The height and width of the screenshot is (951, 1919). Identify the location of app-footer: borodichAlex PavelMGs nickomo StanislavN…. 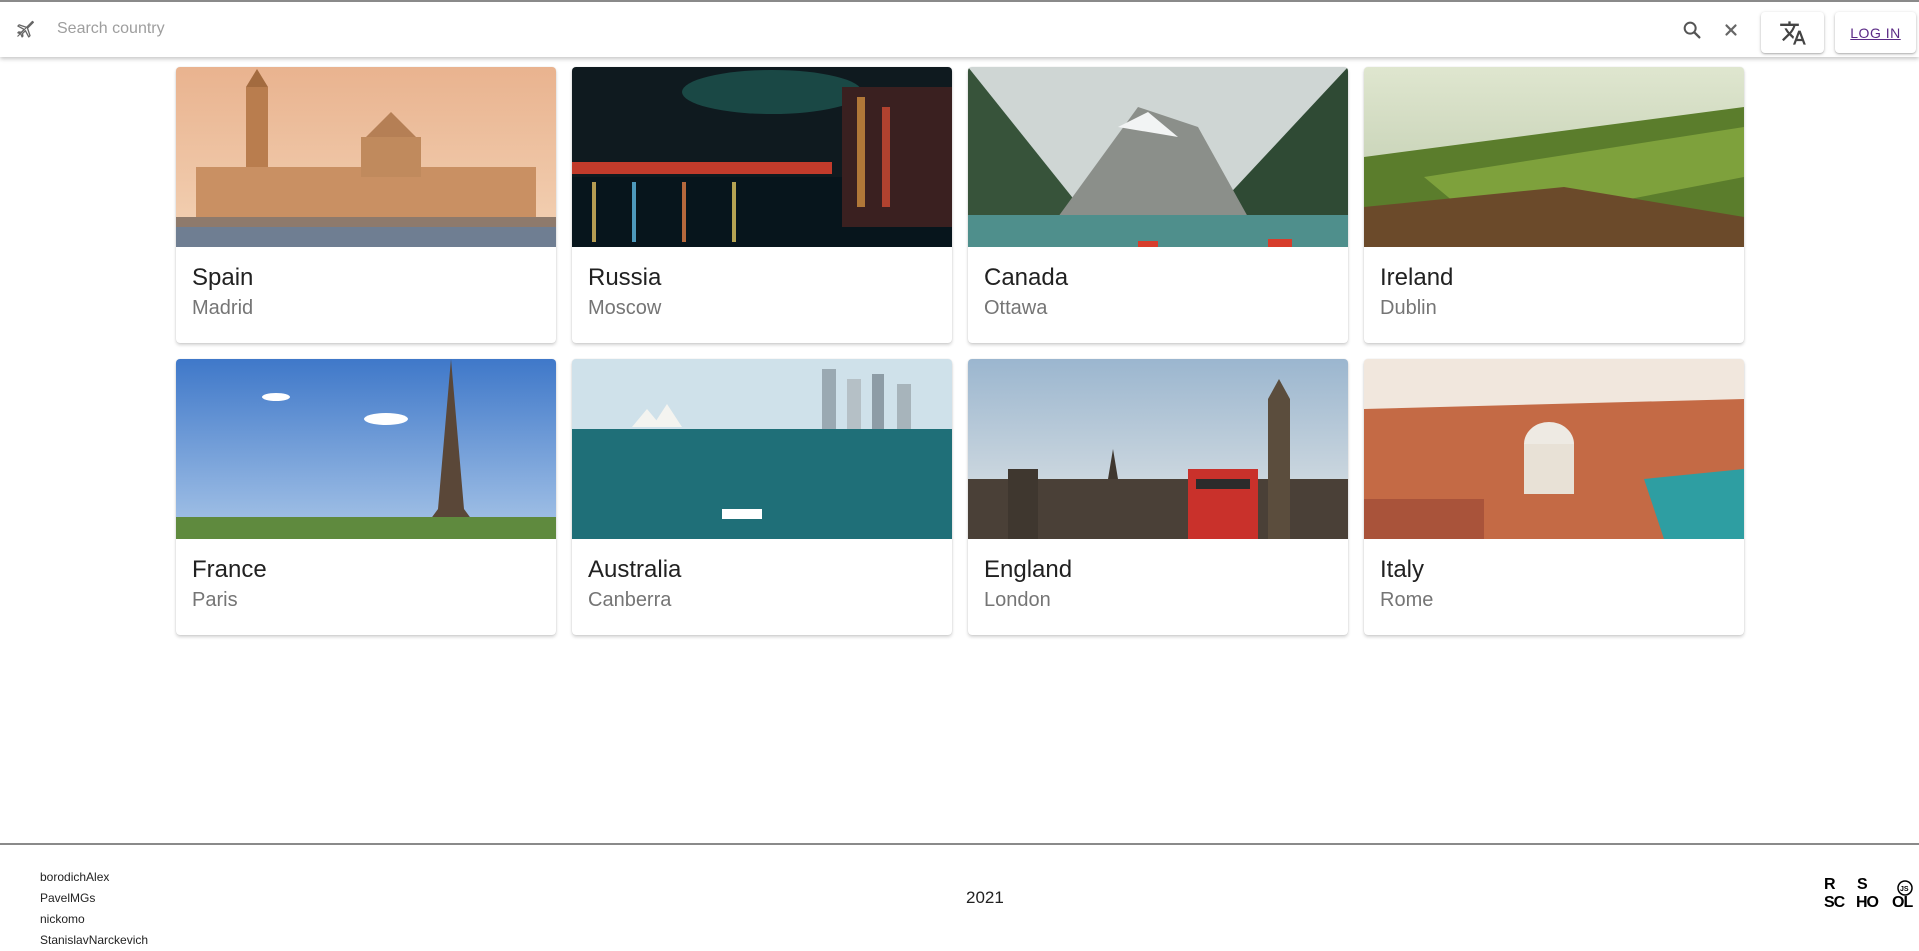
(959, 895).